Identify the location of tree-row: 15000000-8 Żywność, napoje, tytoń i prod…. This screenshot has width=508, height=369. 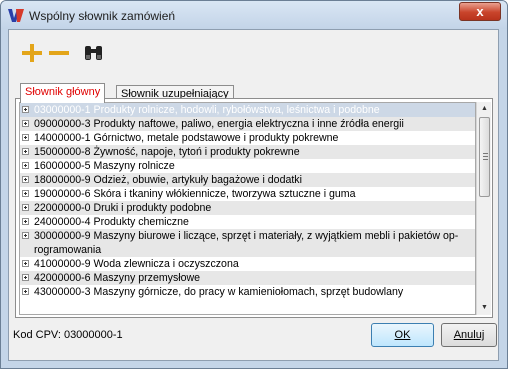
(247, 152).